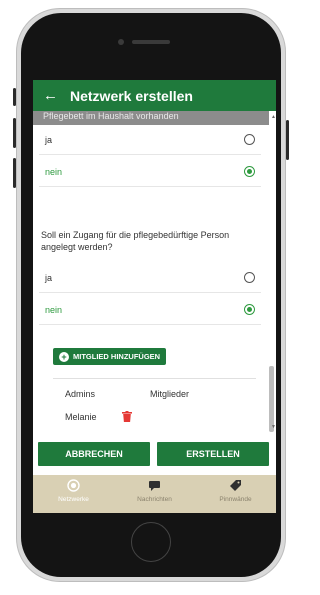  What do you see at coordinates (170, 394) in the screenshot?
I see `members-column-header: Mitglieder` at bounding box center [170, 394].